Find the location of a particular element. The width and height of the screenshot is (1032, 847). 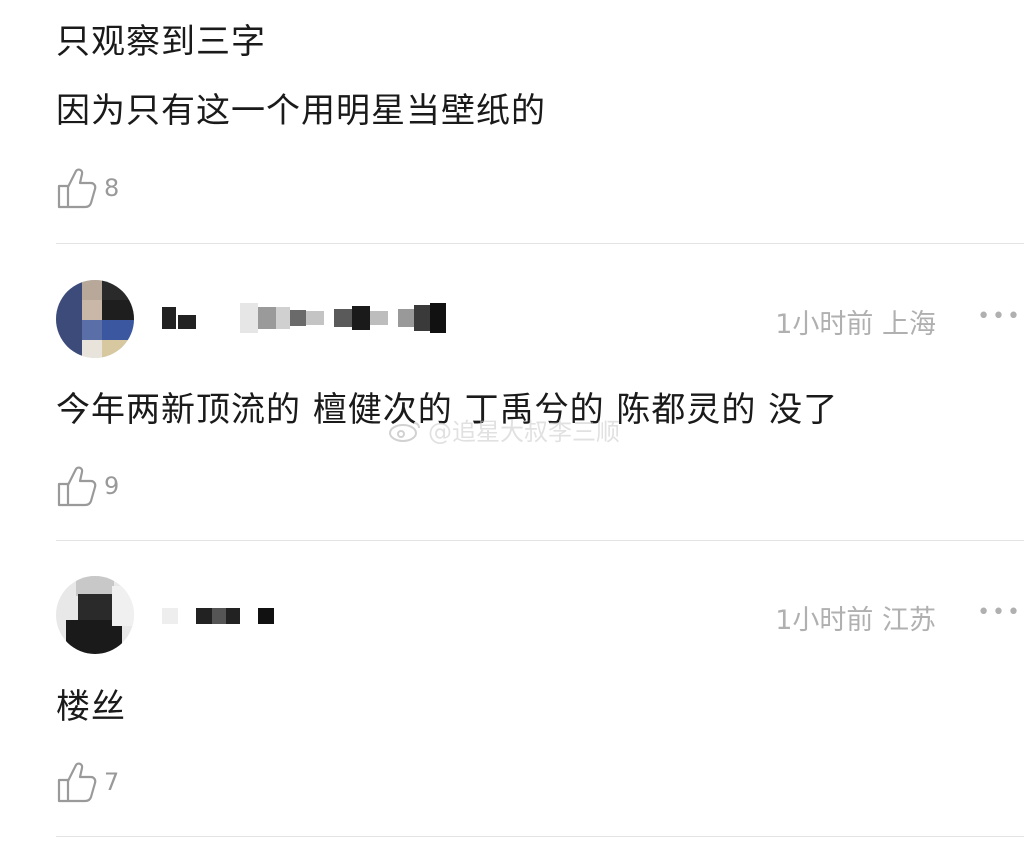

comment-text-line-1: 只观察到三字 is located at coordinates (161, 42).